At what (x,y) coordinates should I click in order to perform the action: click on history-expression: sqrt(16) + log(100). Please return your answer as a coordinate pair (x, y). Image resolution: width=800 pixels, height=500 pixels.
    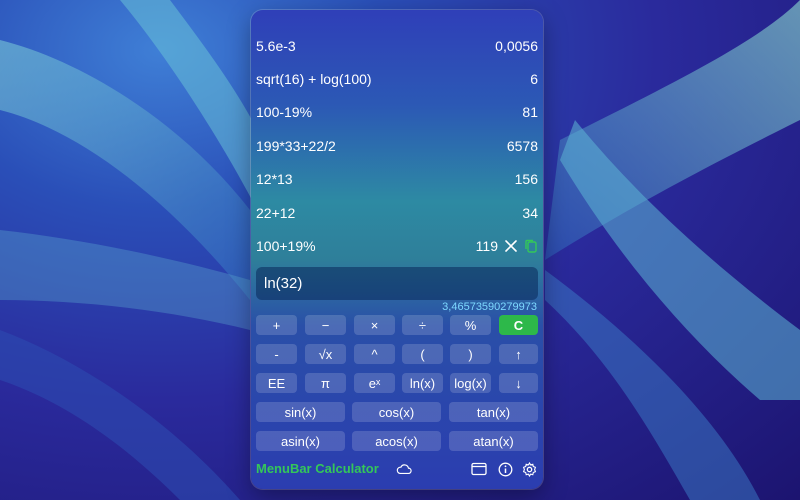
    Looking at the image, I should click on (314, 79).